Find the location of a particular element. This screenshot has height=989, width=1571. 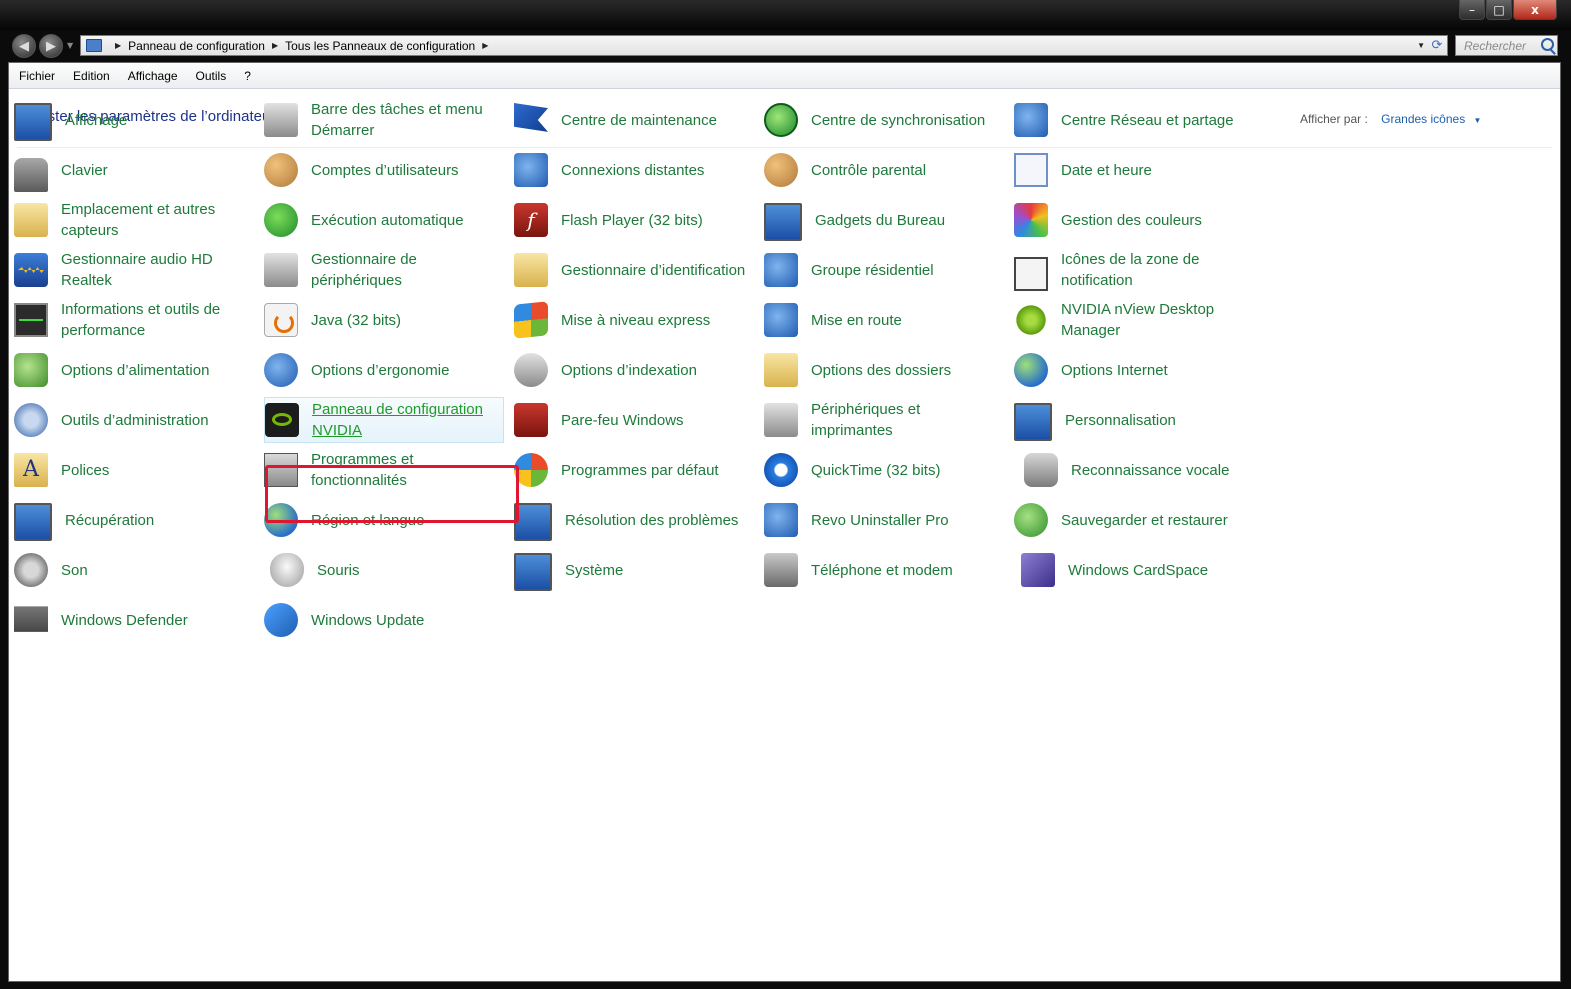

close-button: x is located at coordinates (1535, 10).